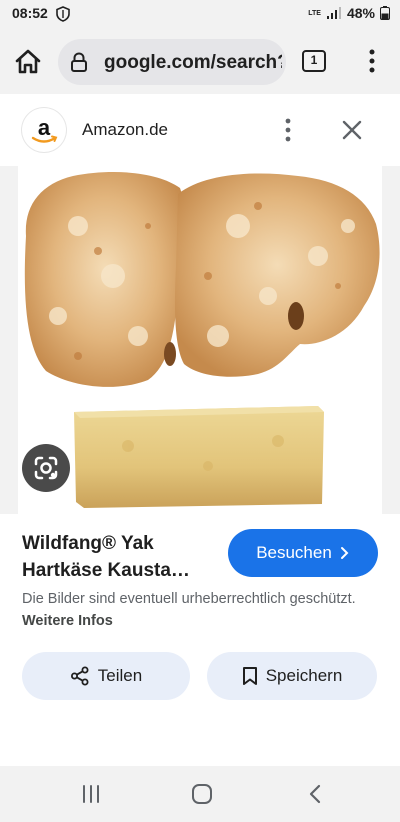 This screenshot has width=400, height=822. Describe the element at coordinates (120, 675) in the screenshot. I see `share-button-label: Teilen` at that location.